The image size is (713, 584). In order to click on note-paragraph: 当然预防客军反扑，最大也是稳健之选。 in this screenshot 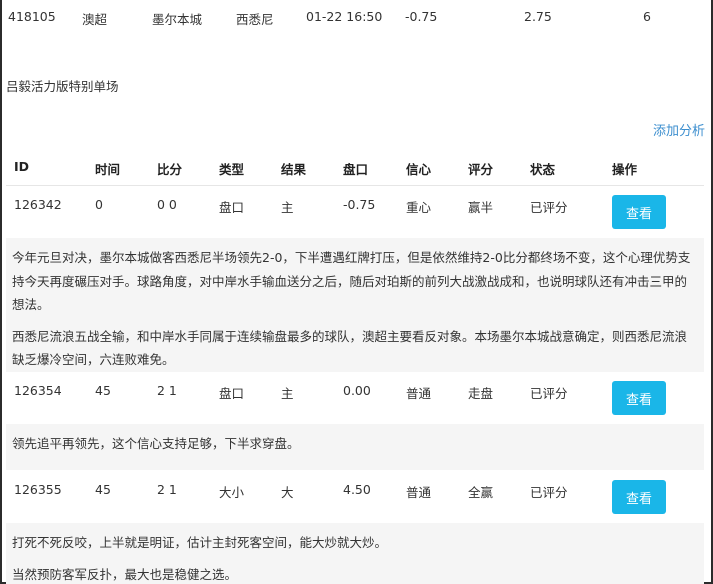, I will do `click(125, 574)`.